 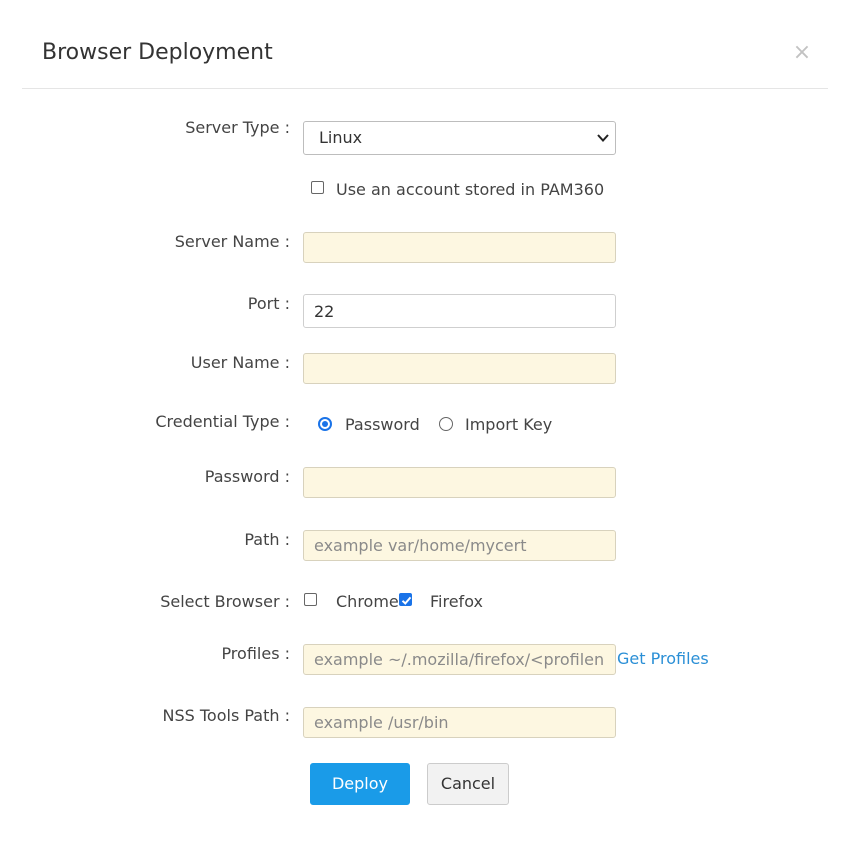 I want to click on nss-tools-path-input, so click(x=459, y=722).